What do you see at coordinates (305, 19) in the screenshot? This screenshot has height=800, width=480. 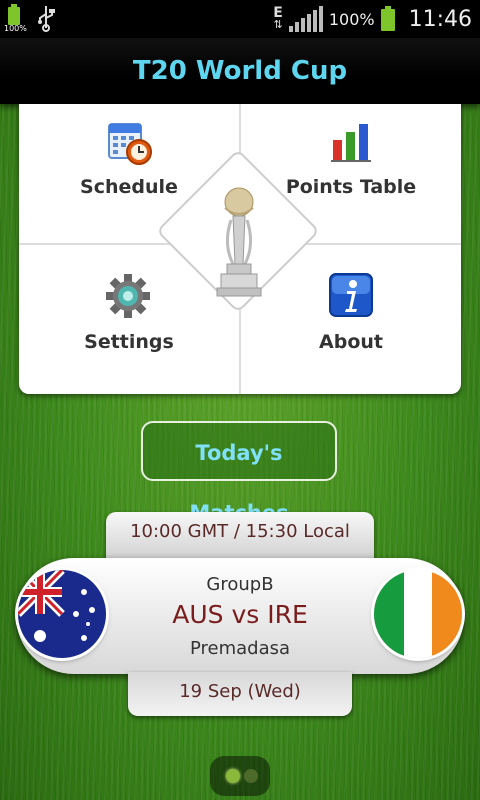 I see `signal-strength-icon` at bounding box center [305, 19].